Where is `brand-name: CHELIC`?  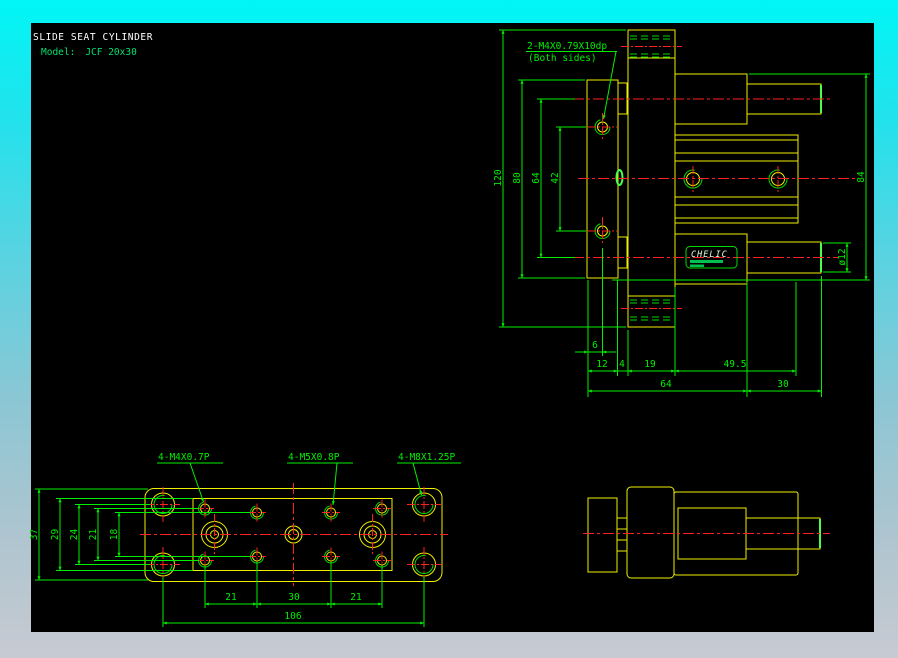 brand-name: CHELIC is located at coordinates (709, 255).